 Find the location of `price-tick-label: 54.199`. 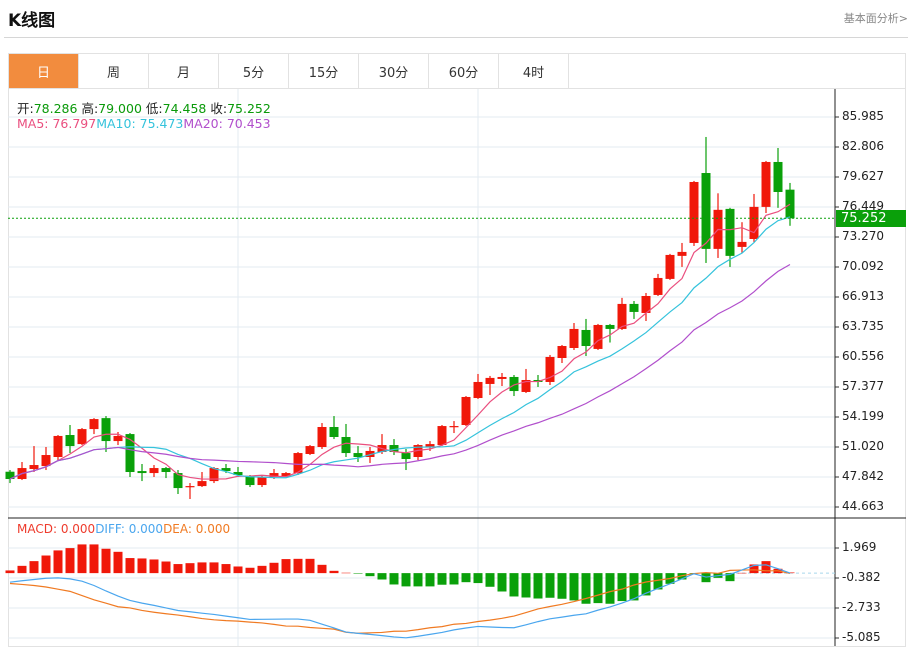

price-tick-label: 54.199 is located at coordinates (863, 416).